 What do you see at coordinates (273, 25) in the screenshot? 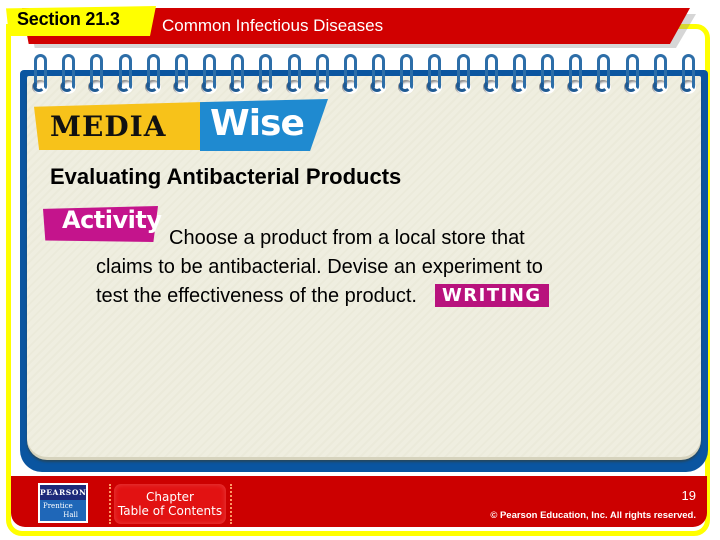
I see `chapter-title: Common Infectious Diseases` at bounding box center [273, 25].